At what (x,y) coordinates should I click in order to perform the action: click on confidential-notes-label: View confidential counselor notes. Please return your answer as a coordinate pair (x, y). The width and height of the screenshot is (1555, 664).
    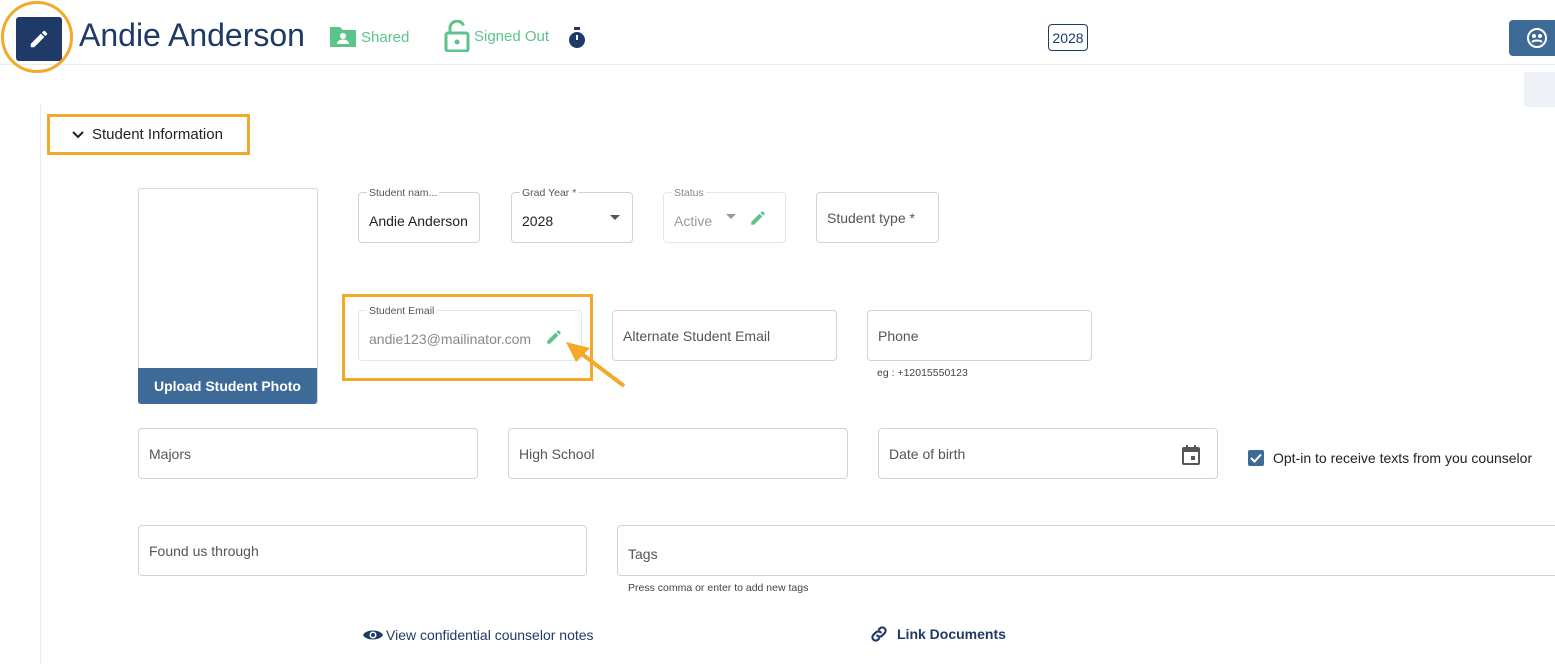
    Looking at the image, I should click on (490, 635).